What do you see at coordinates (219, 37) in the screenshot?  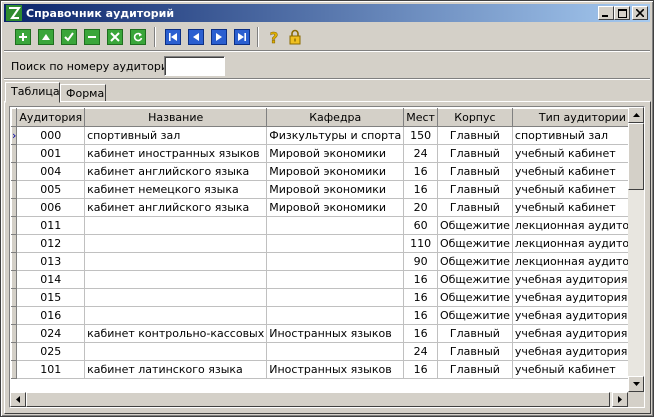 I see `next-record-button` at bounding box center [219, 37].